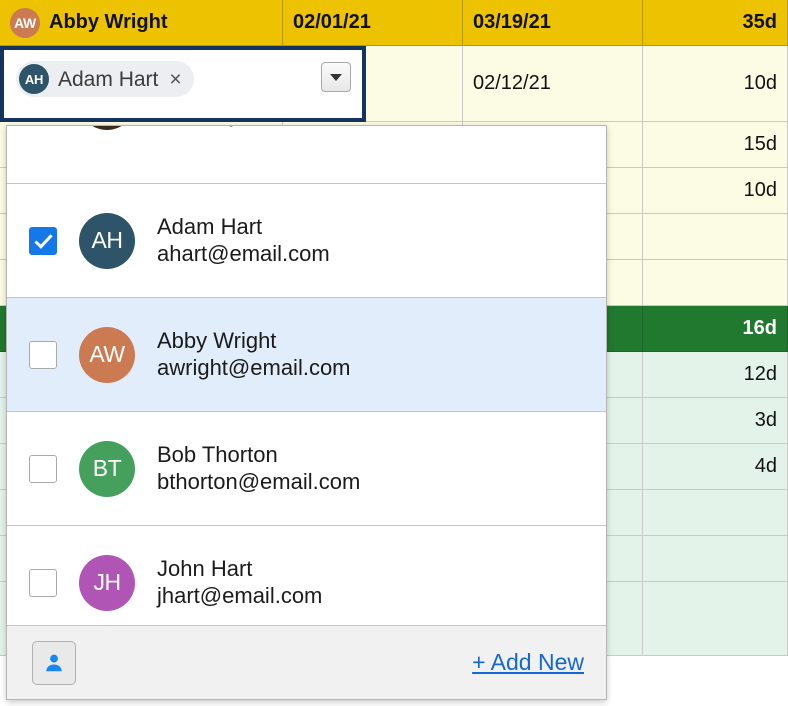 The image size is (788, 706). I want to click on contact-option-inner: Kate Ebykate.eby@smartsheet.com, so click(317, 128).